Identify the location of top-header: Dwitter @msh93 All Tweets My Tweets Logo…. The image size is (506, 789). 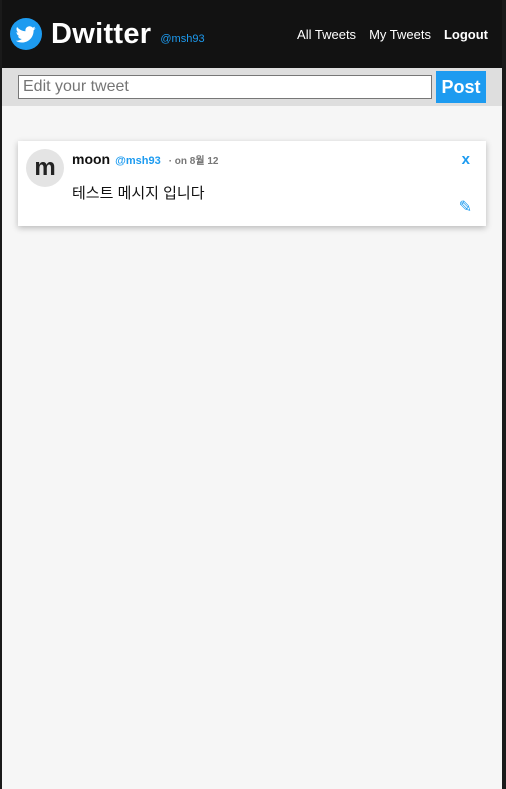
(252, 34).